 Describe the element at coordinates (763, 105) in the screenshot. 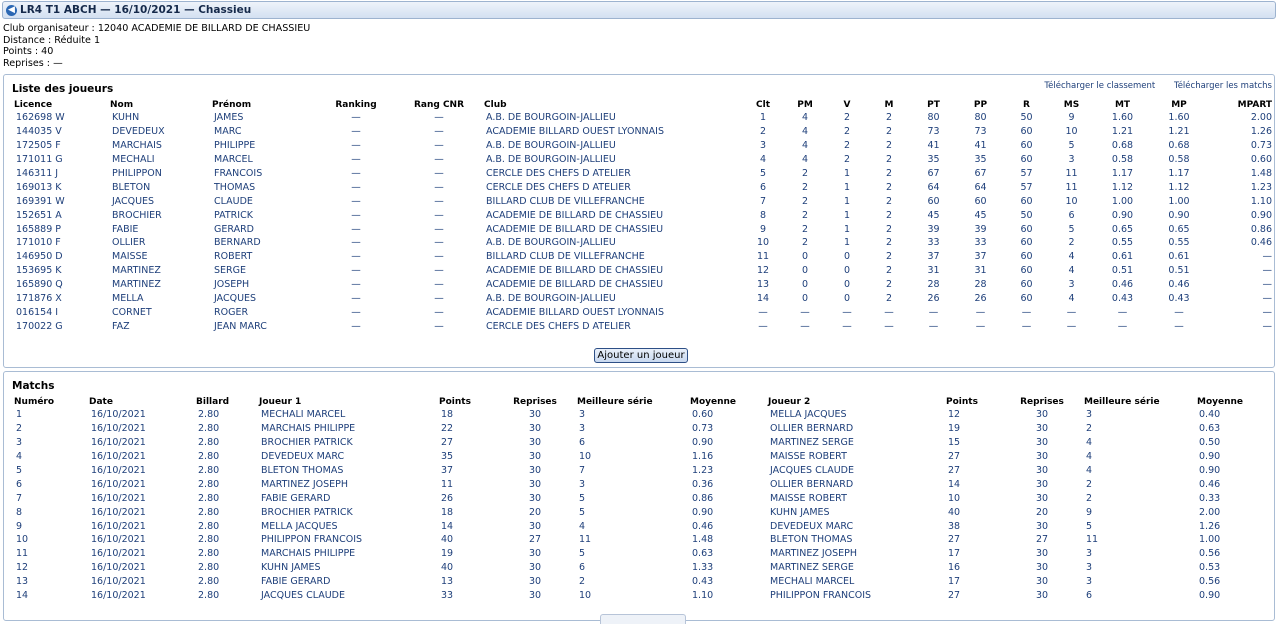

I see `players-header-6: Clt` at that location.